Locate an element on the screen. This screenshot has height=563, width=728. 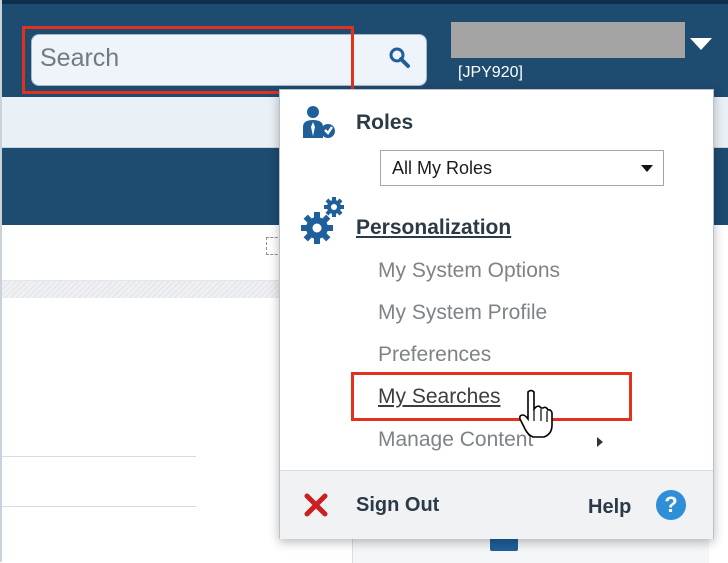
select-caret-icon is located at coordinates (647, 168).